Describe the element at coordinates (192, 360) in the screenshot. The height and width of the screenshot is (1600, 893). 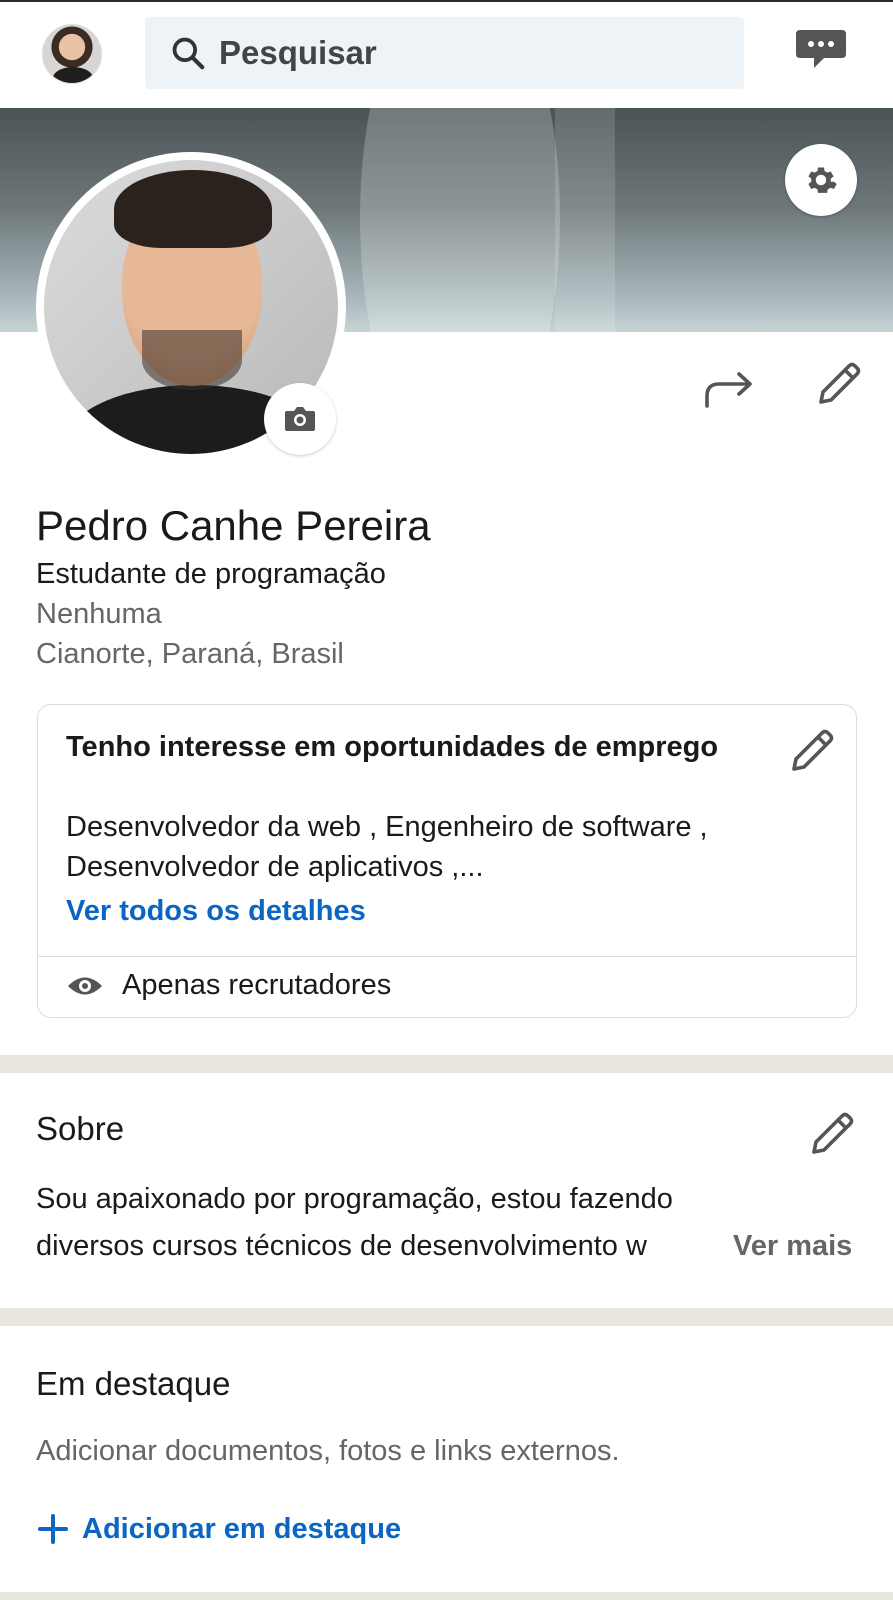
I see `photo-beard` at that location.